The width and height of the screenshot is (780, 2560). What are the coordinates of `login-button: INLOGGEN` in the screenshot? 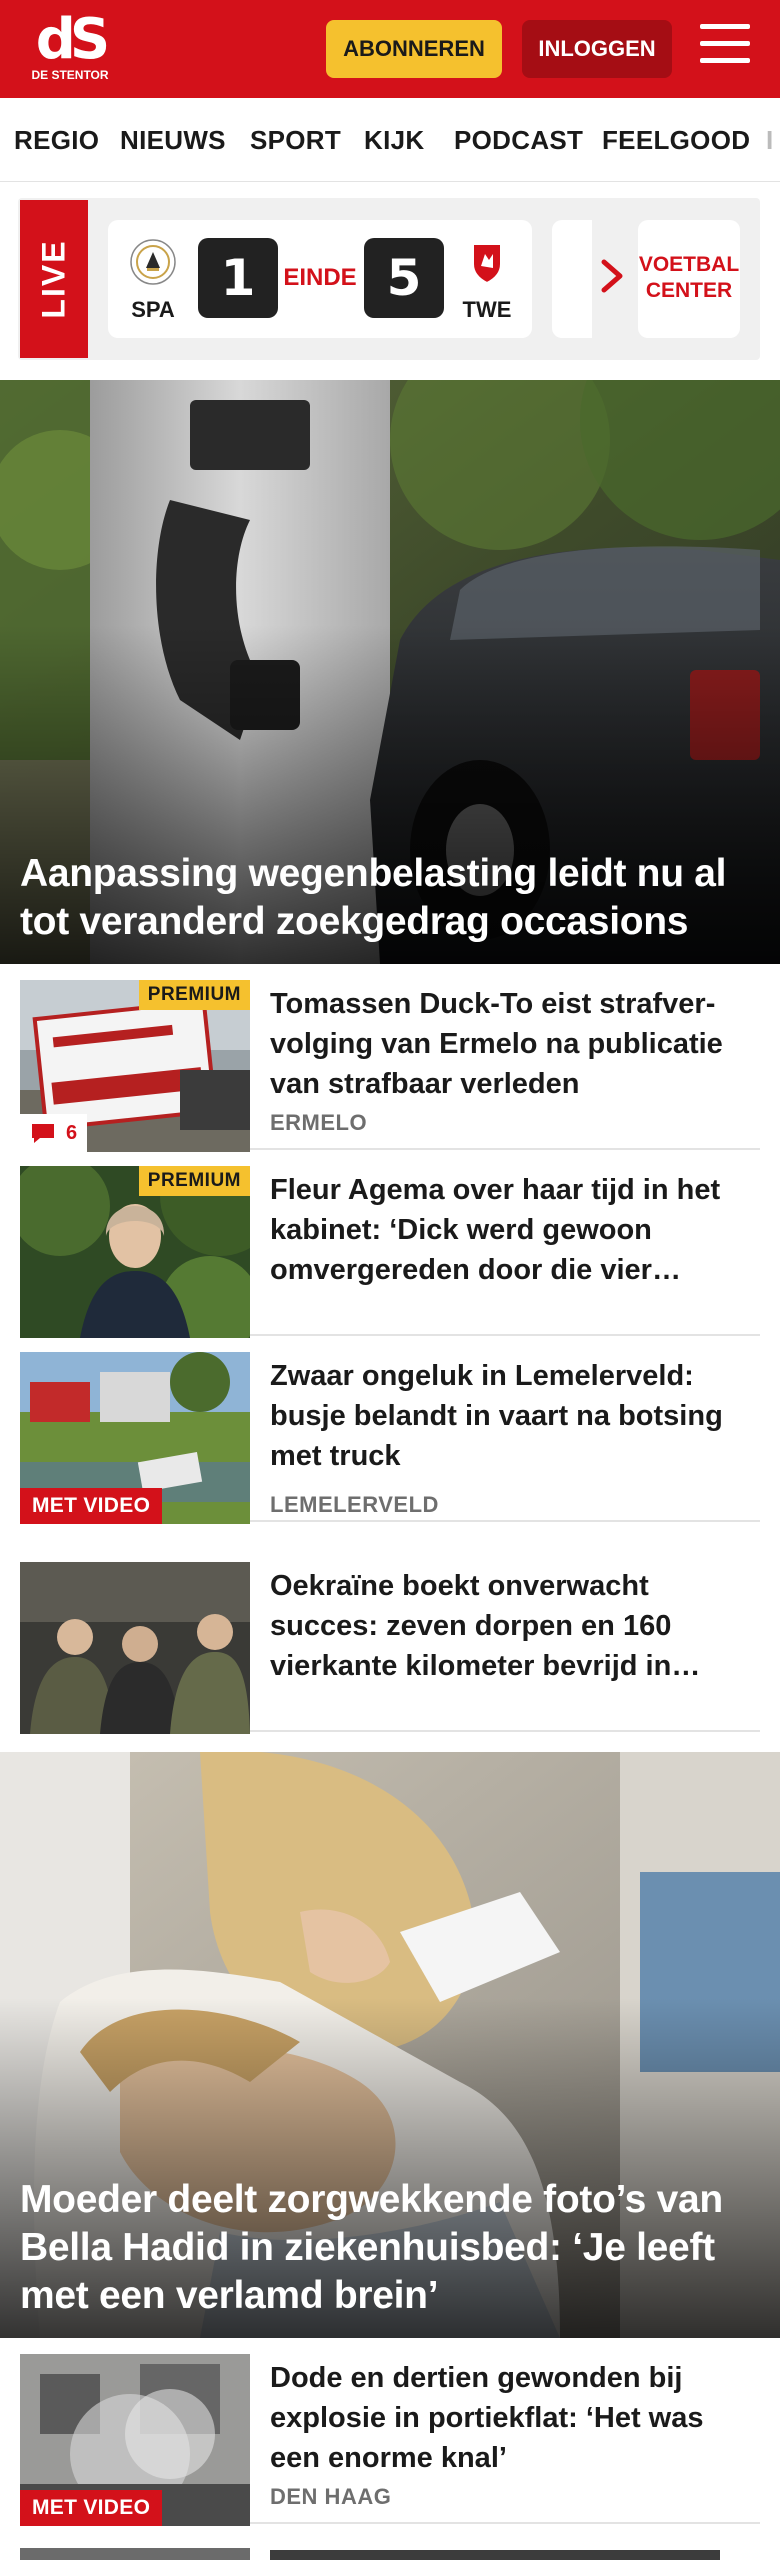 It's located at (597, 49).